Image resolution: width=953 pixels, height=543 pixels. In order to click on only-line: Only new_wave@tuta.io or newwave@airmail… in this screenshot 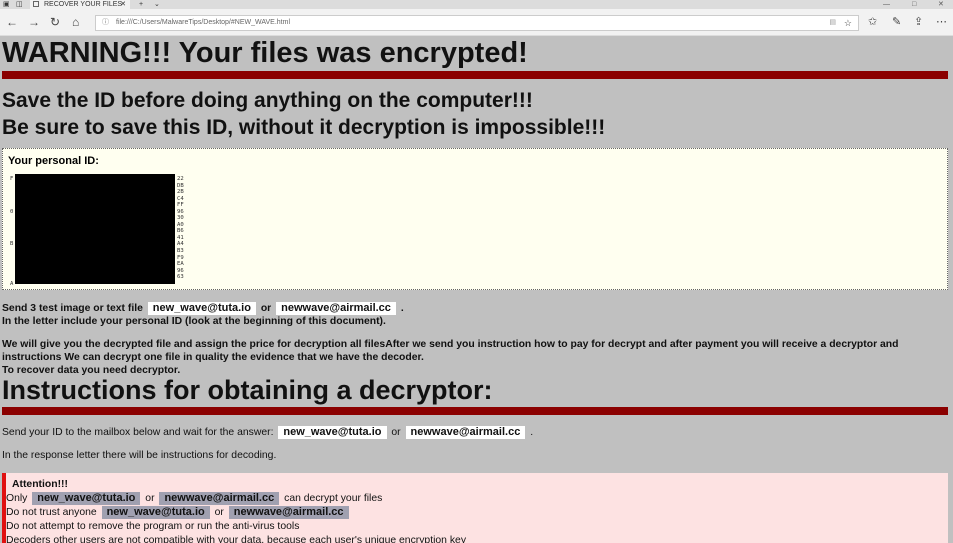, I will do `click(194, 498)`.